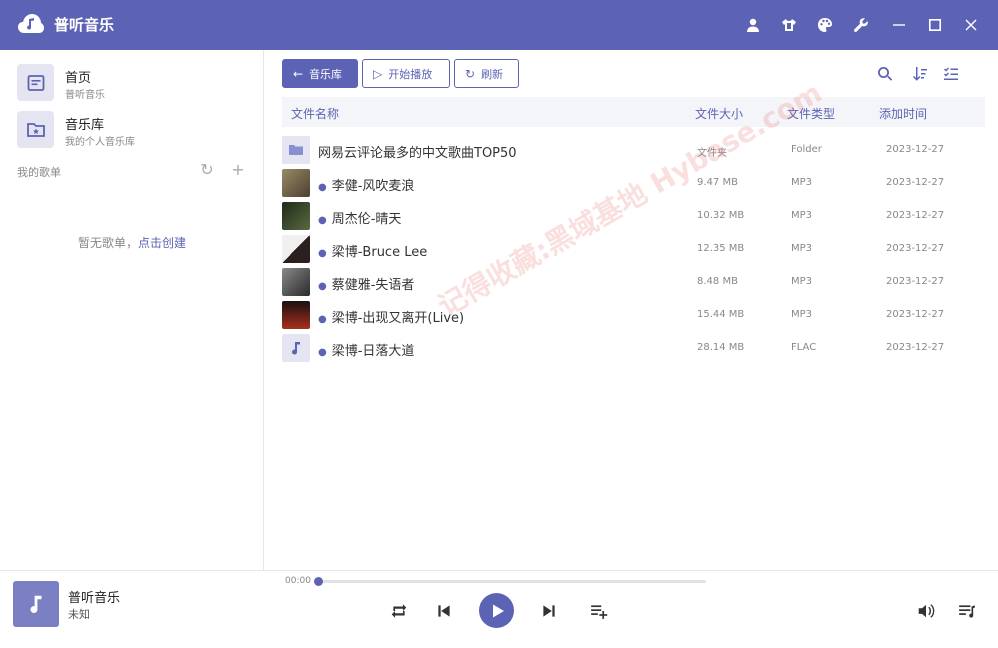  What do you see at coordinates (100, 142) in the screenshot?
I see `sidebar-item-subtitle: 我的个人音乐库` at bounding box center [100, 142].